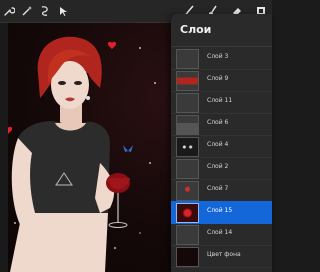 The image size is (320, 272). Describe the element at coordinates (4, 147) in the screenshot. I see `side-tool-rail` at that location.